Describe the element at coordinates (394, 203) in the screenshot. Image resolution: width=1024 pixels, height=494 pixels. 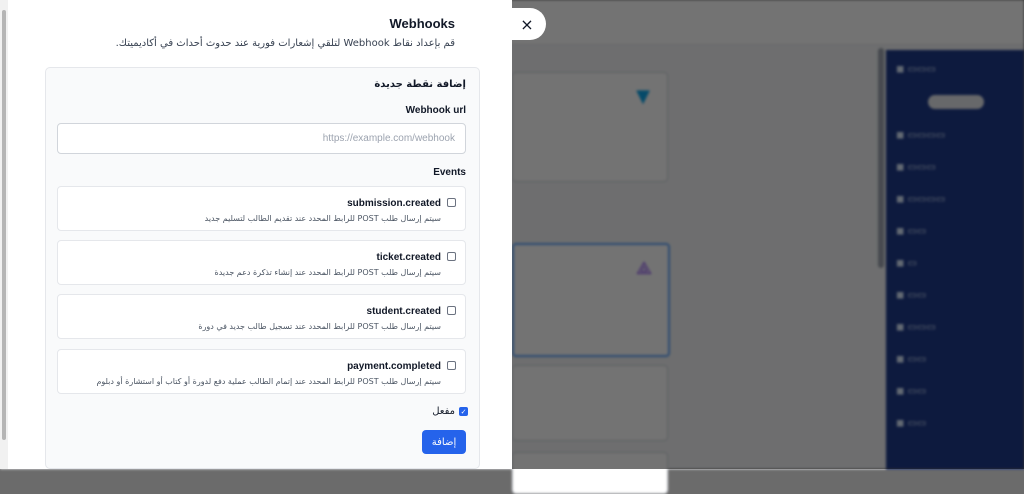
I see `event-name: submission.created` at that location.